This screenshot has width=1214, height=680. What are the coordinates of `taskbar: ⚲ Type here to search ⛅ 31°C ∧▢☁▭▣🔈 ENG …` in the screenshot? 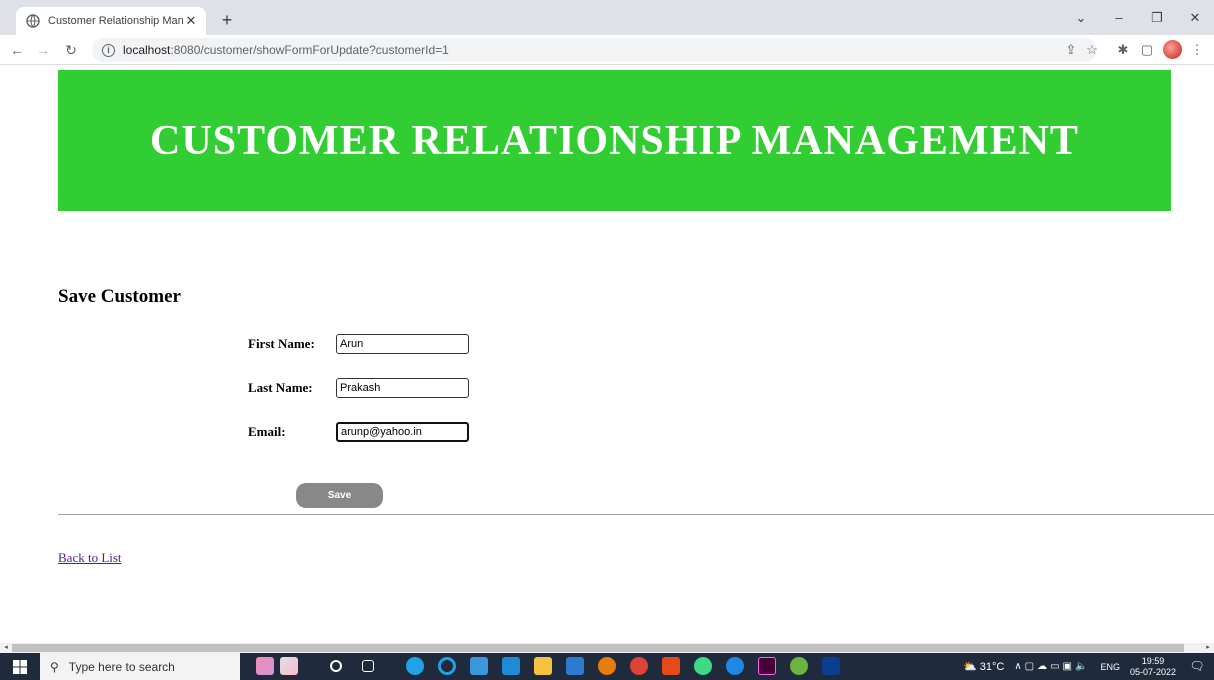 It's located at (607, 666).